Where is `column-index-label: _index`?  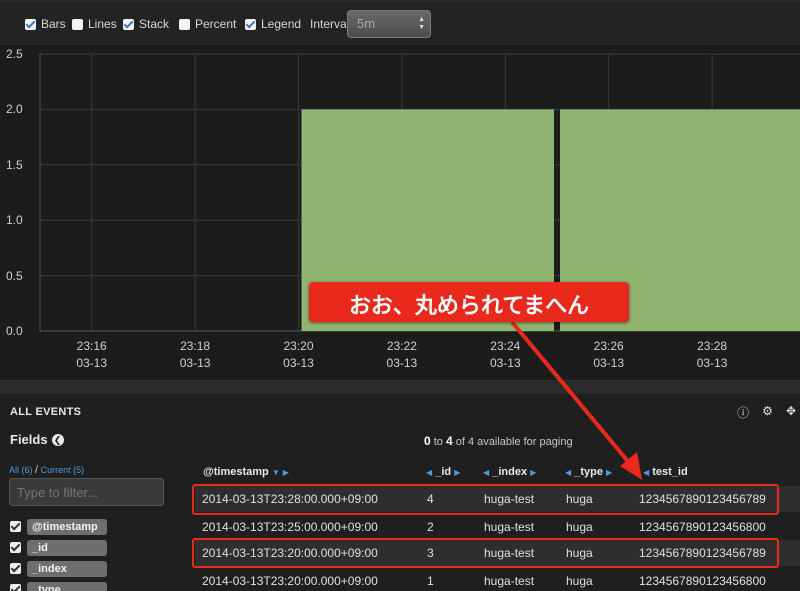 column-index-label: _index is located at coordinates (510, 472).